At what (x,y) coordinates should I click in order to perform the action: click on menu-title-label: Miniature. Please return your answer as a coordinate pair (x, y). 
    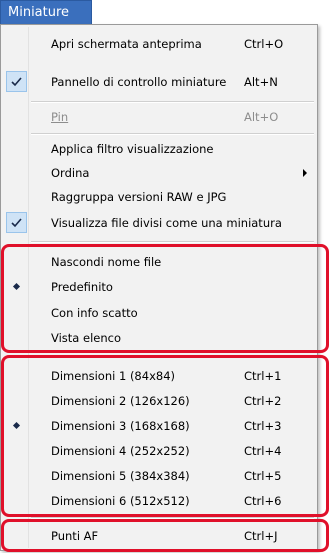
    Looking at the image, I should click on (39, 12).